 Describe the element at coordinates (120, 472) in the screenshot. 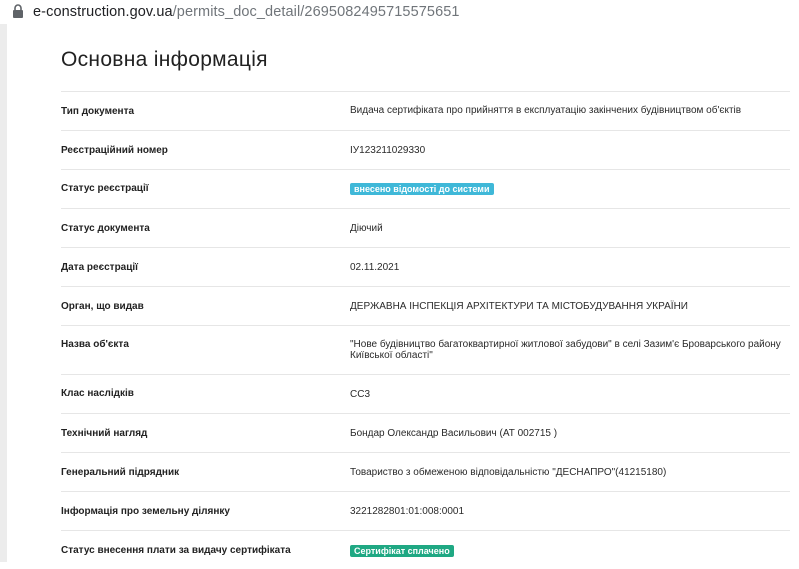

I see `row-label: Генеральний підрядник` at that location.